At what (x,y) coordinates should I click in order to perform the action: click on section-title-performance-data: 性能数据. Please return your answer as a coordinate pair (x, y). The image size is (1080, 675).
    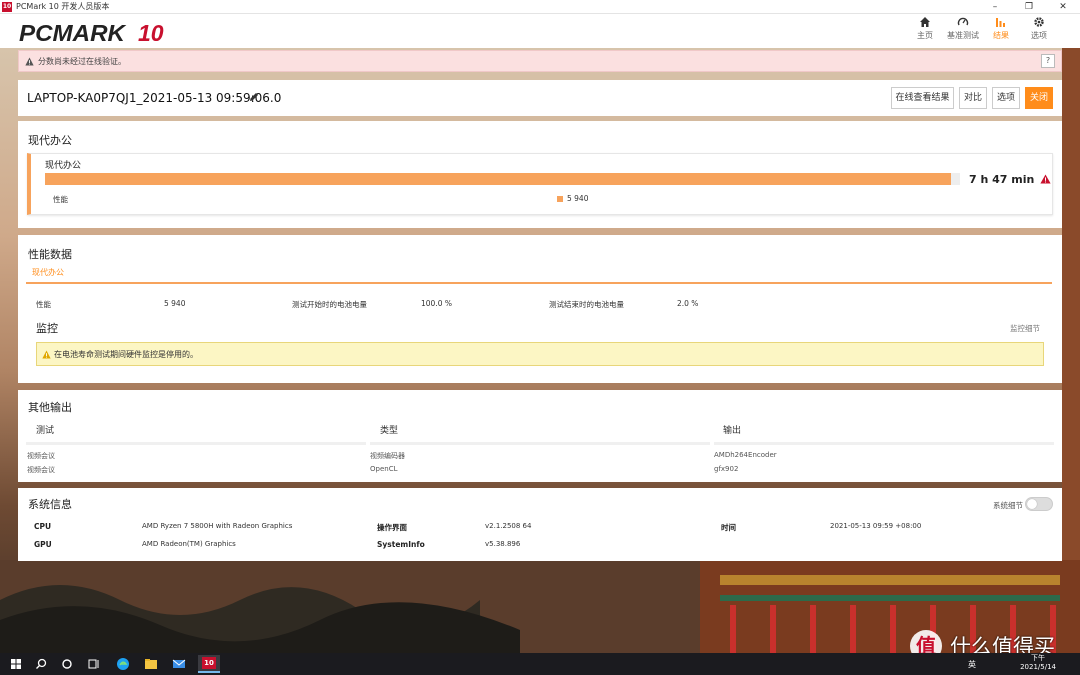
    Looking at the image, I should click on (50, 254).